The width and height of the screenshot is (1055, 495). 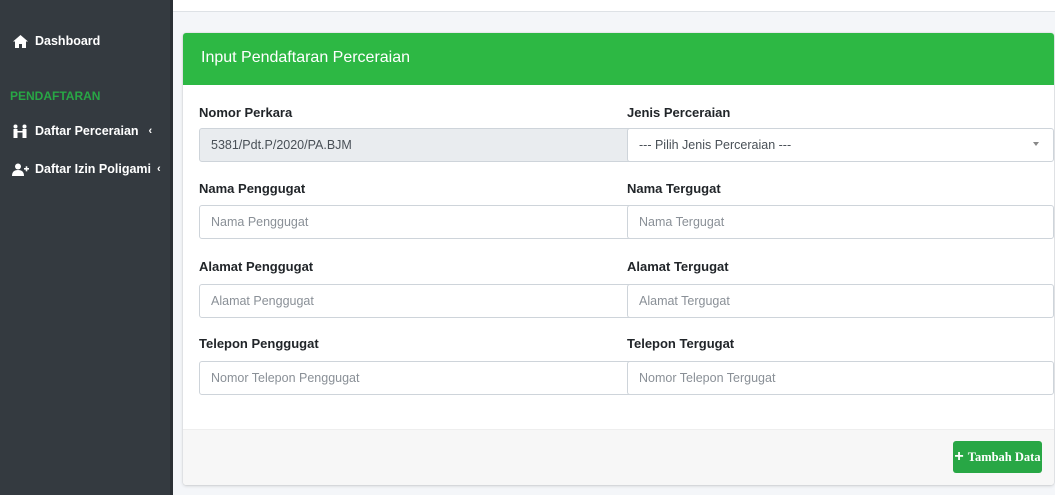 I want to click on sidebar-item-label: Dashboard, so click(x=68, y=41).